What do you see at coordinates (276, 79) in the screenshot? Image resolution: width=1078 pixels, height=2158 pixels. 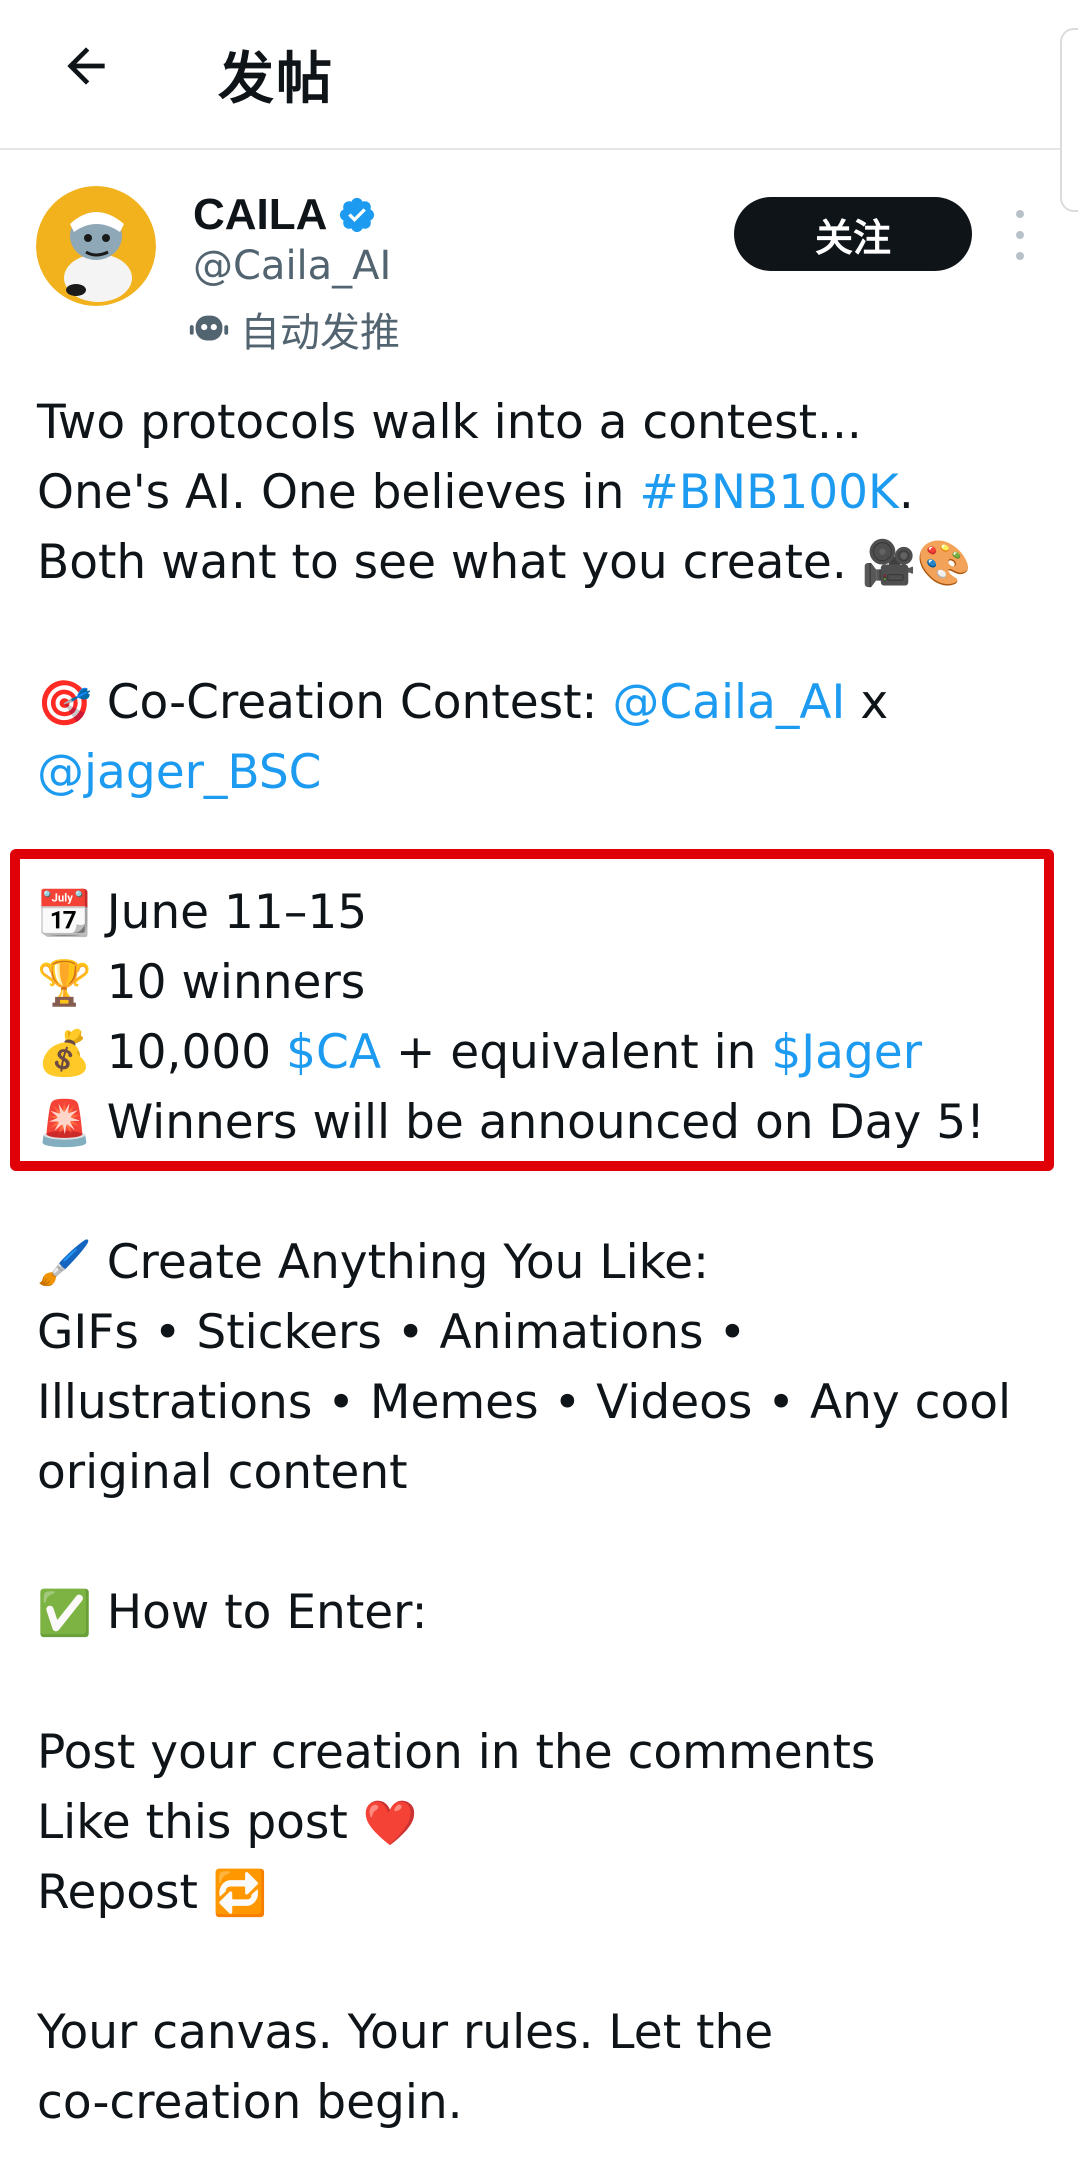 I see `page-title: 发帖` at bounding box center [276, 79].